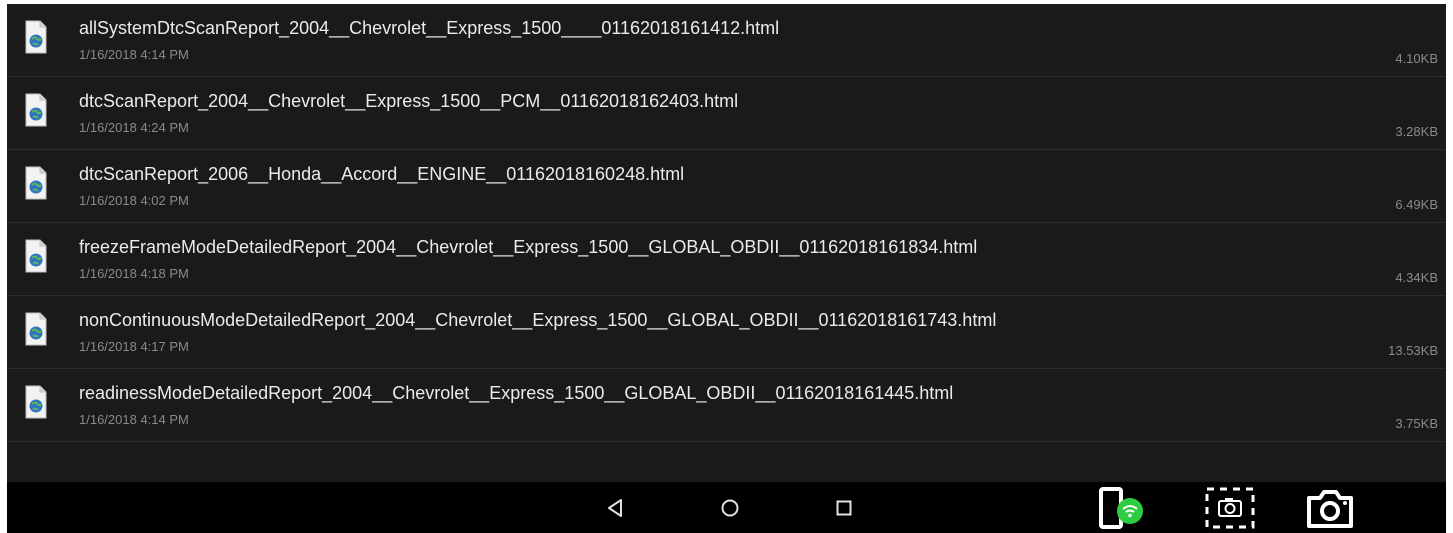 The width and height of the screenshot is (1453, 533). Describe the element at coordinates (1413, 350) in the screenshot. I see `file-size: 13.53KB` at that location.